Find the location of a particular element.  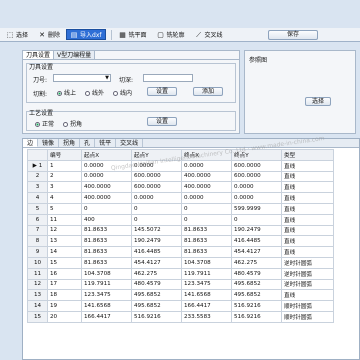

row-header-cell: 11 is located at coordinates (37, 273).